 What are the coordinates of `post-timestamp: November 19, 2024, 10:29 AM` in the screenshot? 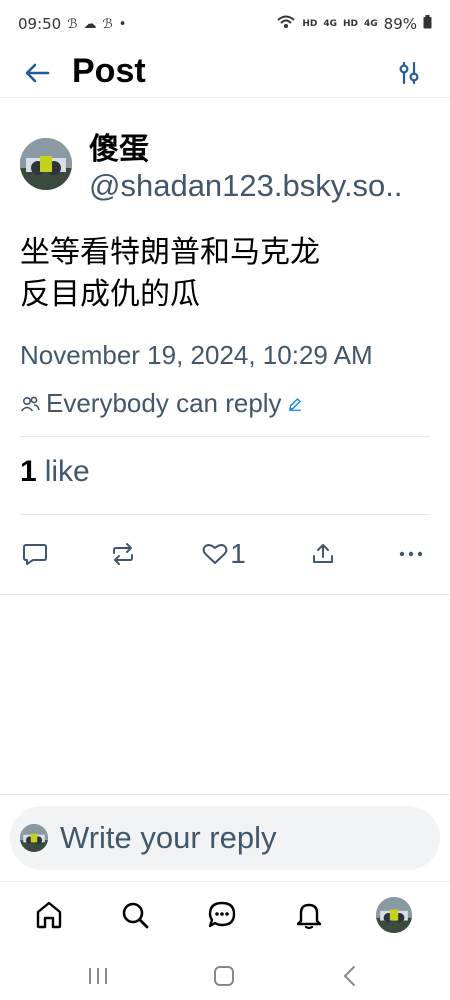 It's located at (196, 355).